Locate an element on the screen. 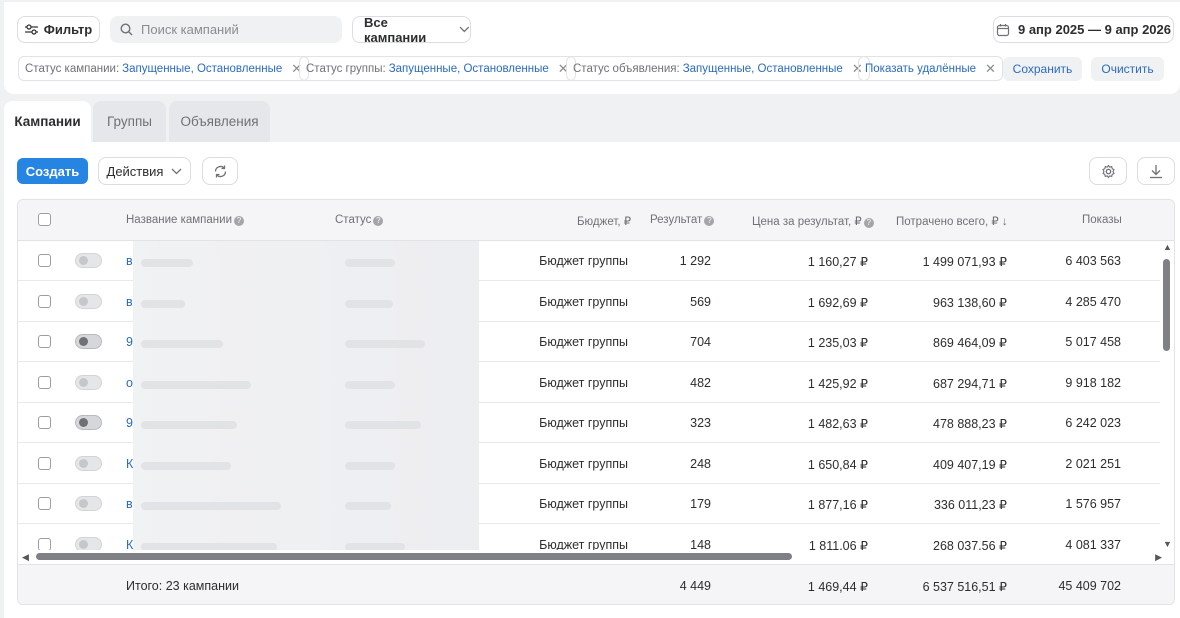  download-button is located at coordinates (1156, 171).